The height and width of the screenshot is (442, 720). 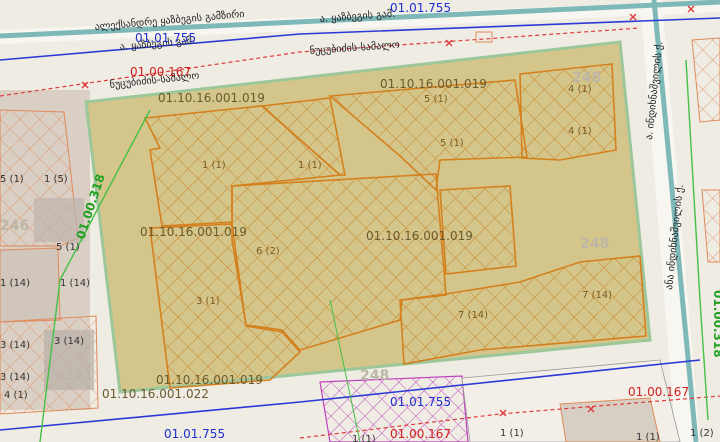 What do you see at coordinates (14, 226) in the screenshot?
I see `house-number-246: 246` at bounding box center [14, 226].